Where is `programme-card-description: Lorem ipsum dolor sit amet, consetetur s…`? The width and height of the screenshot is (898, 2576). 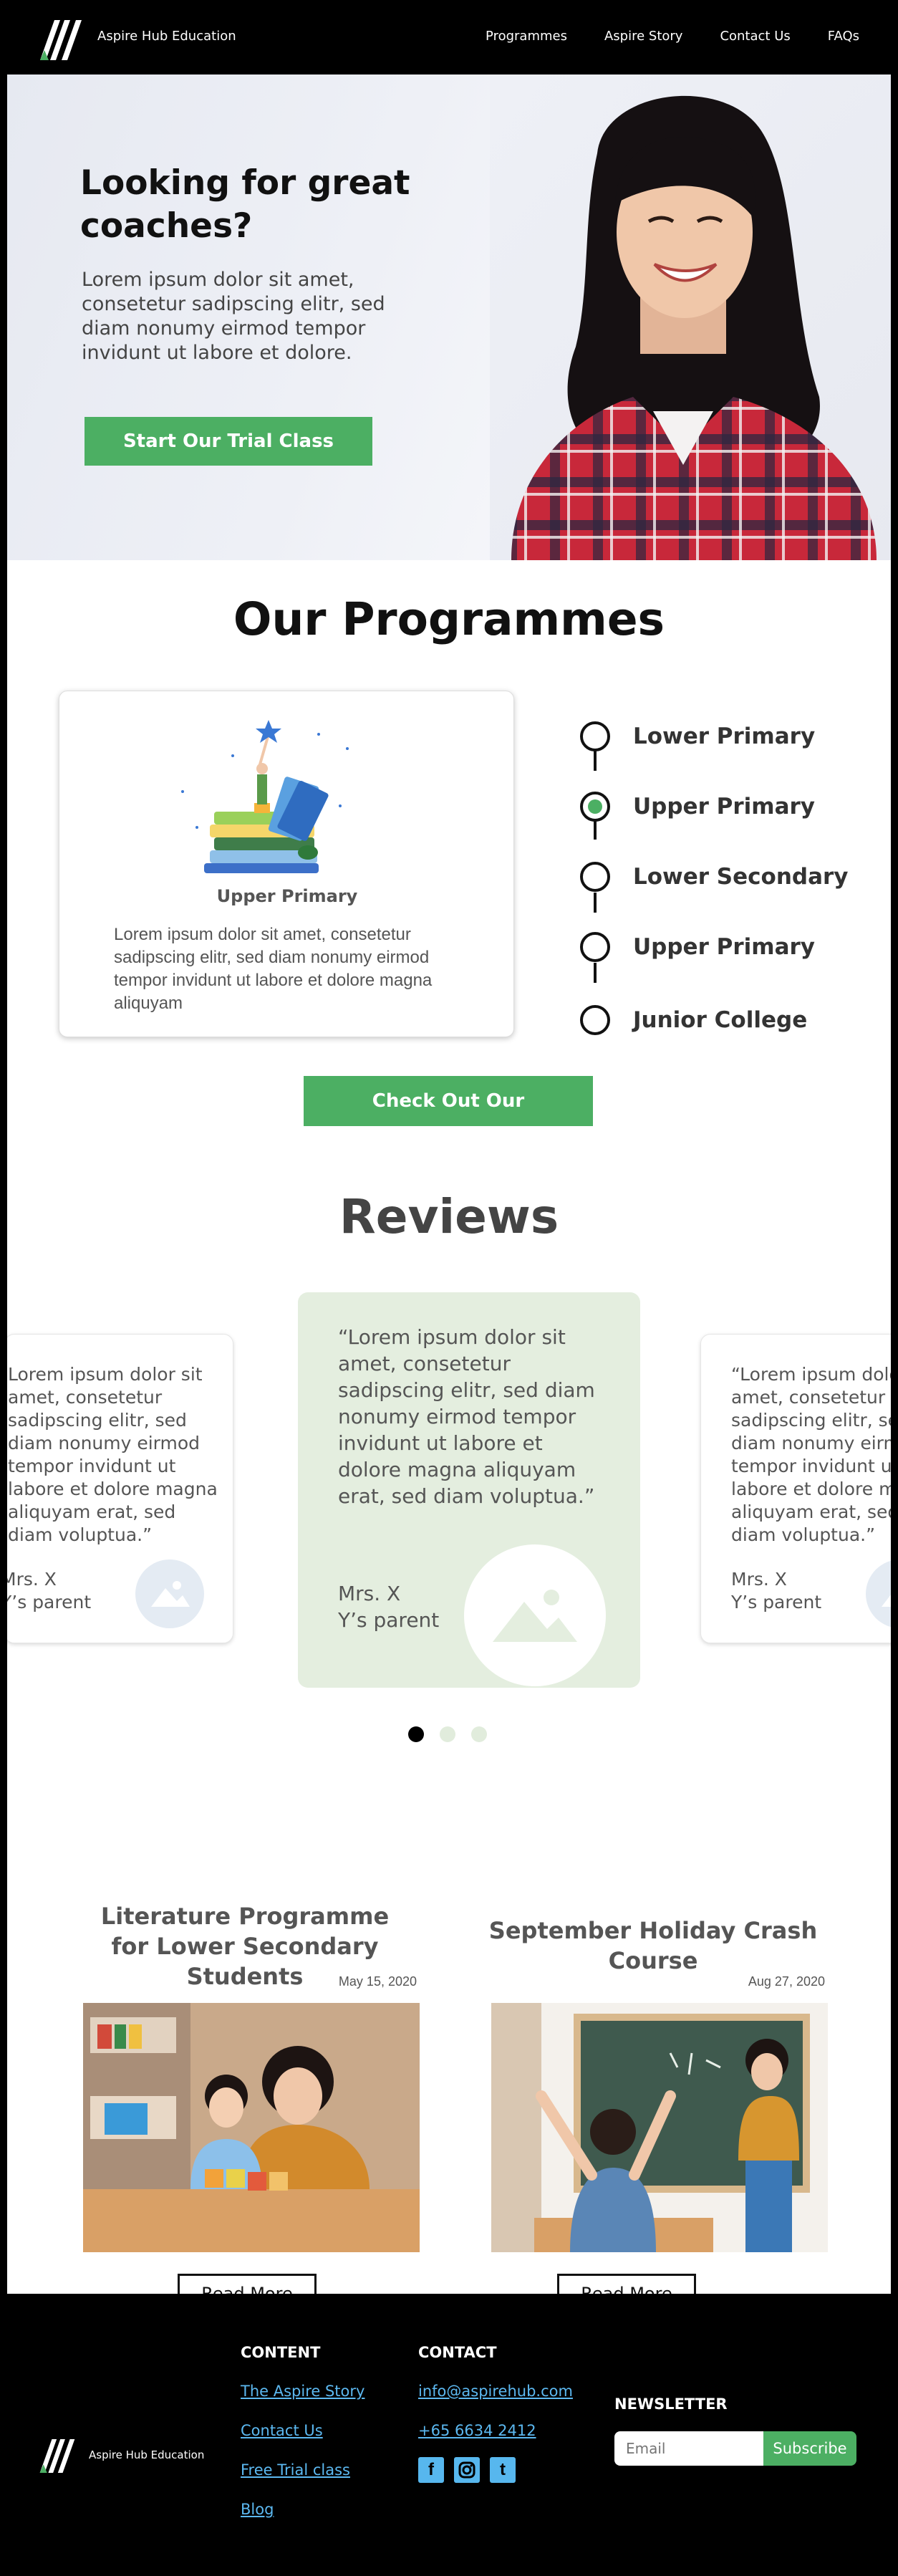
programme-card-description: Lorem ipsum dolor sit amet, consetetur s… is located at coordinates (274, 969).